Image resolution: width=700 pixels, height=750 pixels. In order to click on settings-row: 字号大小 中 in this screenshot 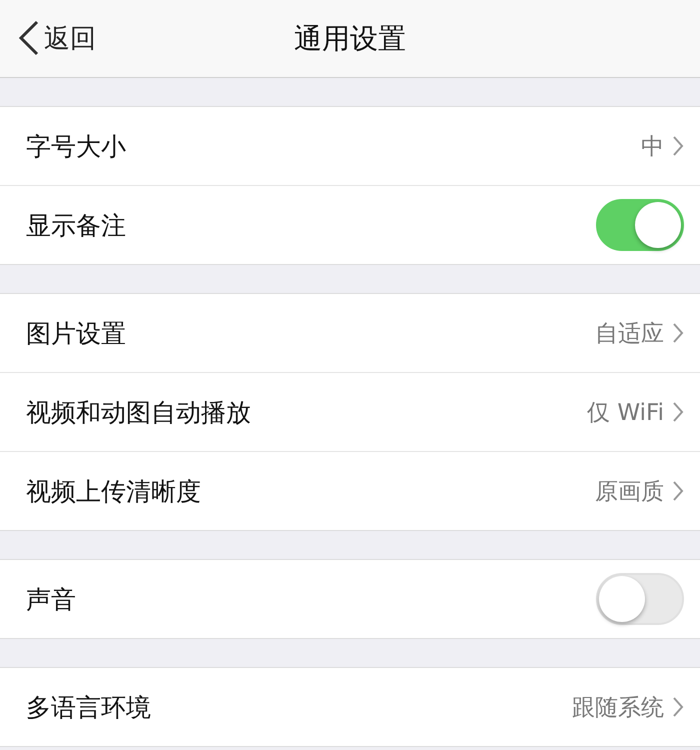, I will do `click(350, 146)`.